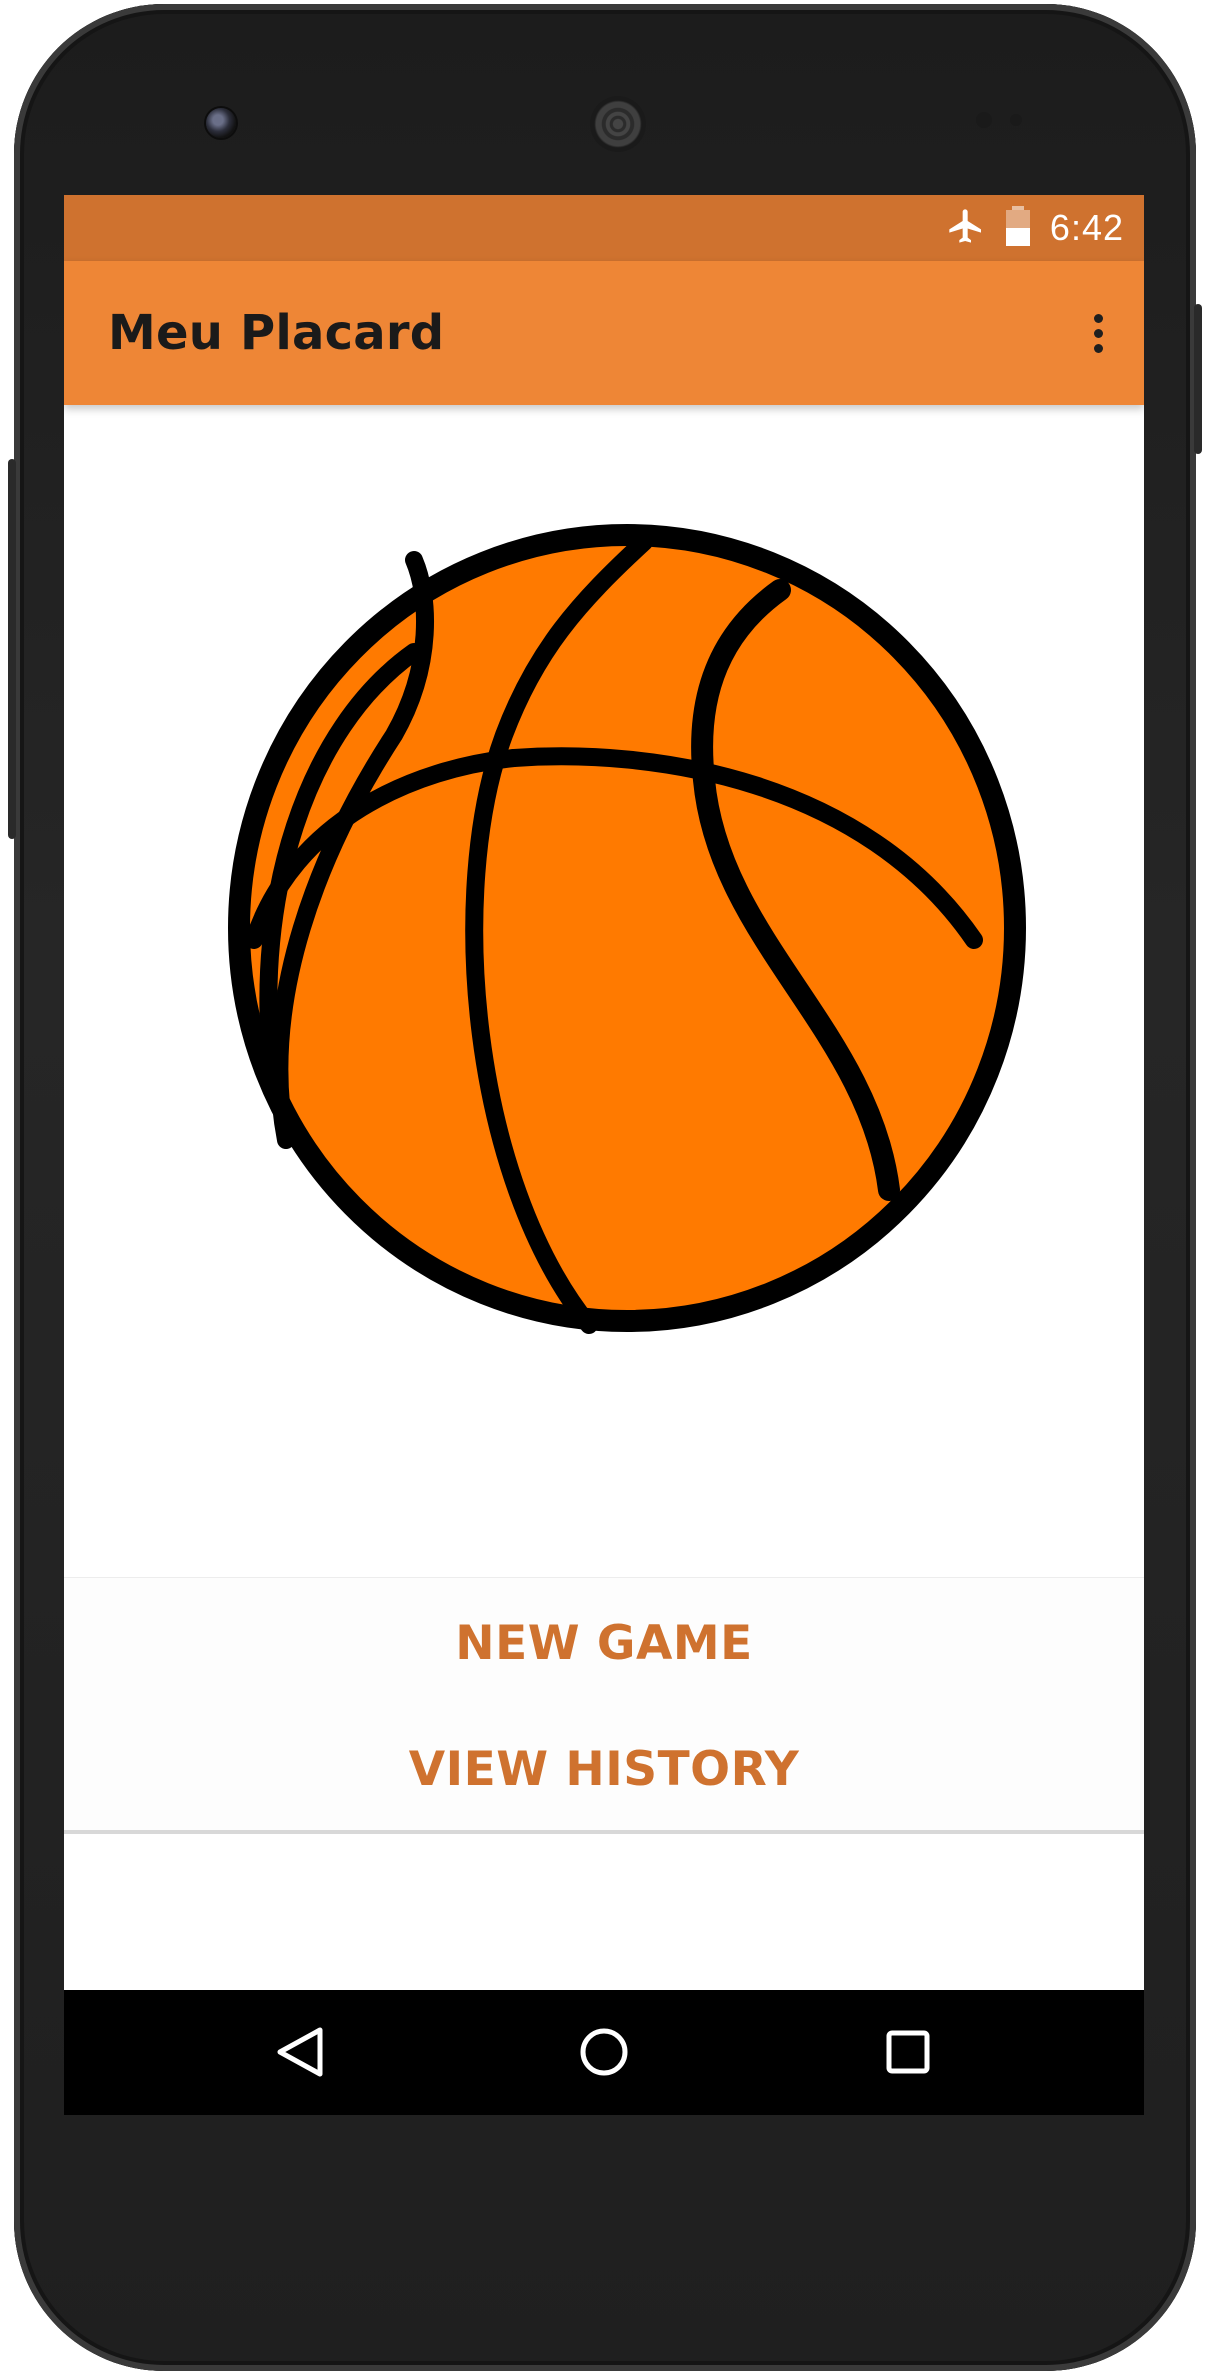  Describe the element at coordinates (1198, 379) in the screenshot. I see `volume-button` at that location.